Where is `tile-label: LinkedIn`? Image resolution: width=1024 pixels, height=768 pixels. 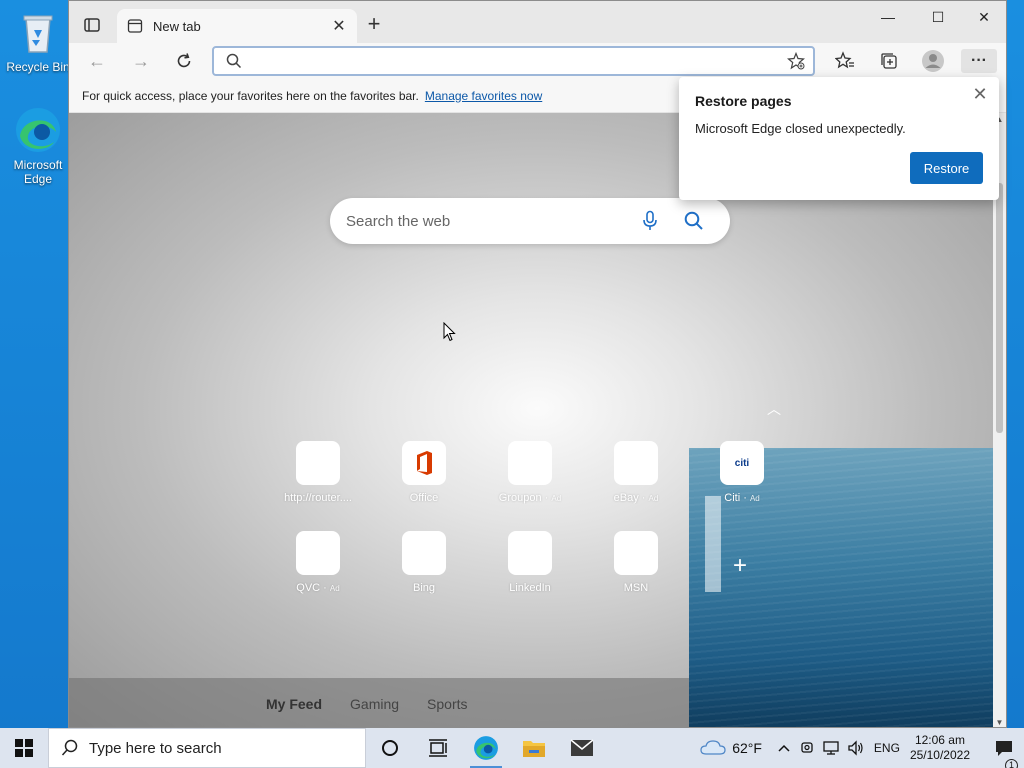
tile-label: LinkedIn is located at coordinates (530, 588).